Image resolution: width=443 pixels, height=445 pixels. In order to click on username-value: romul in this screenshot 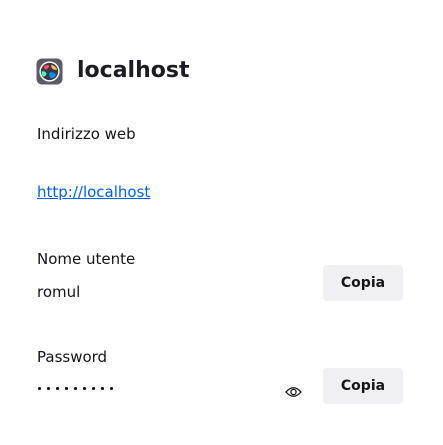, I will do `click(59, 292)`.